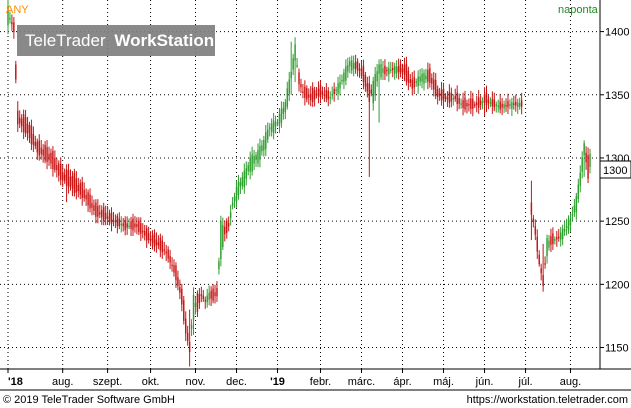 Image resolution: width=631 pixels, height=408 pixels. What do you see at coordinates (547, 400) in the screenshot?
I see `footer-url: https://workstation.teletrader.com` at bounding box center [547, 400].